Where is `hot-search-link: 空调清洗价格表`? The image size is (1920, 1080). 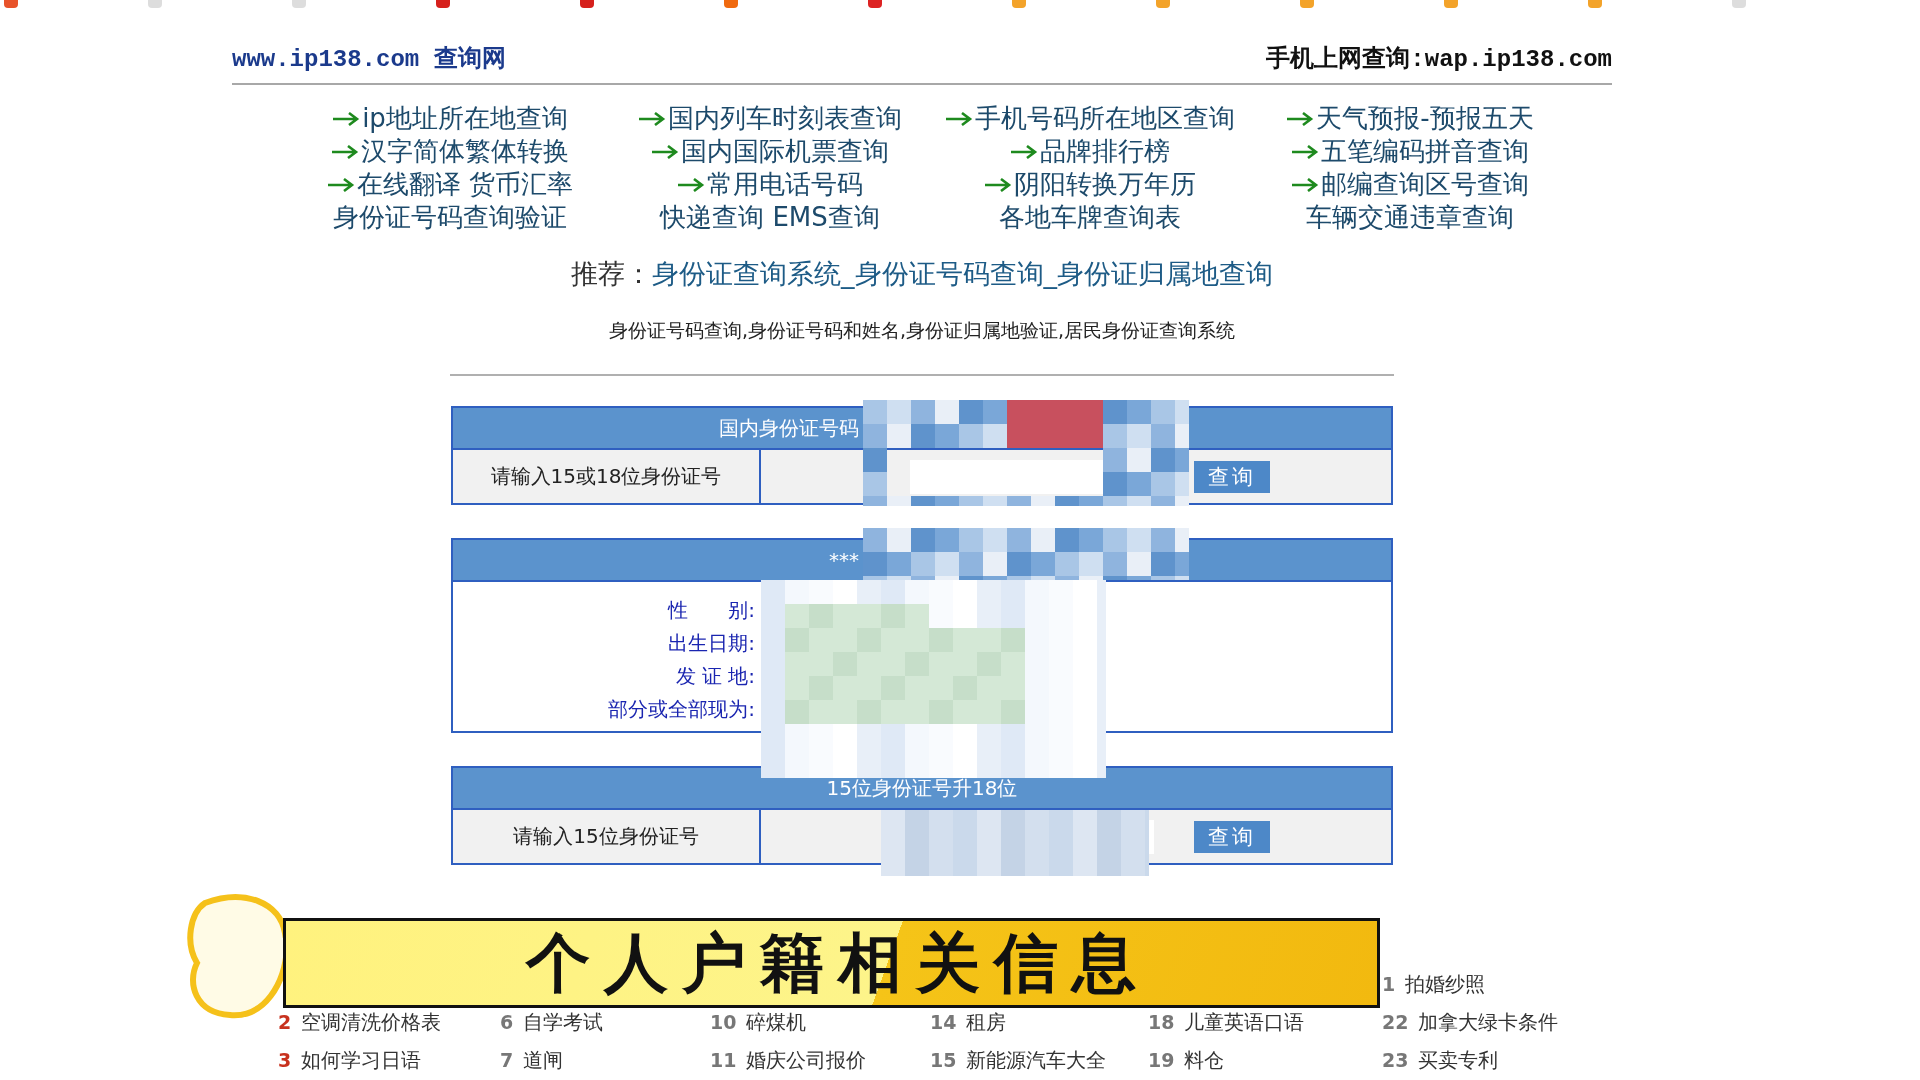 hot-search-link: 空调清洗价格表 is located at coordinates (371, 1022).